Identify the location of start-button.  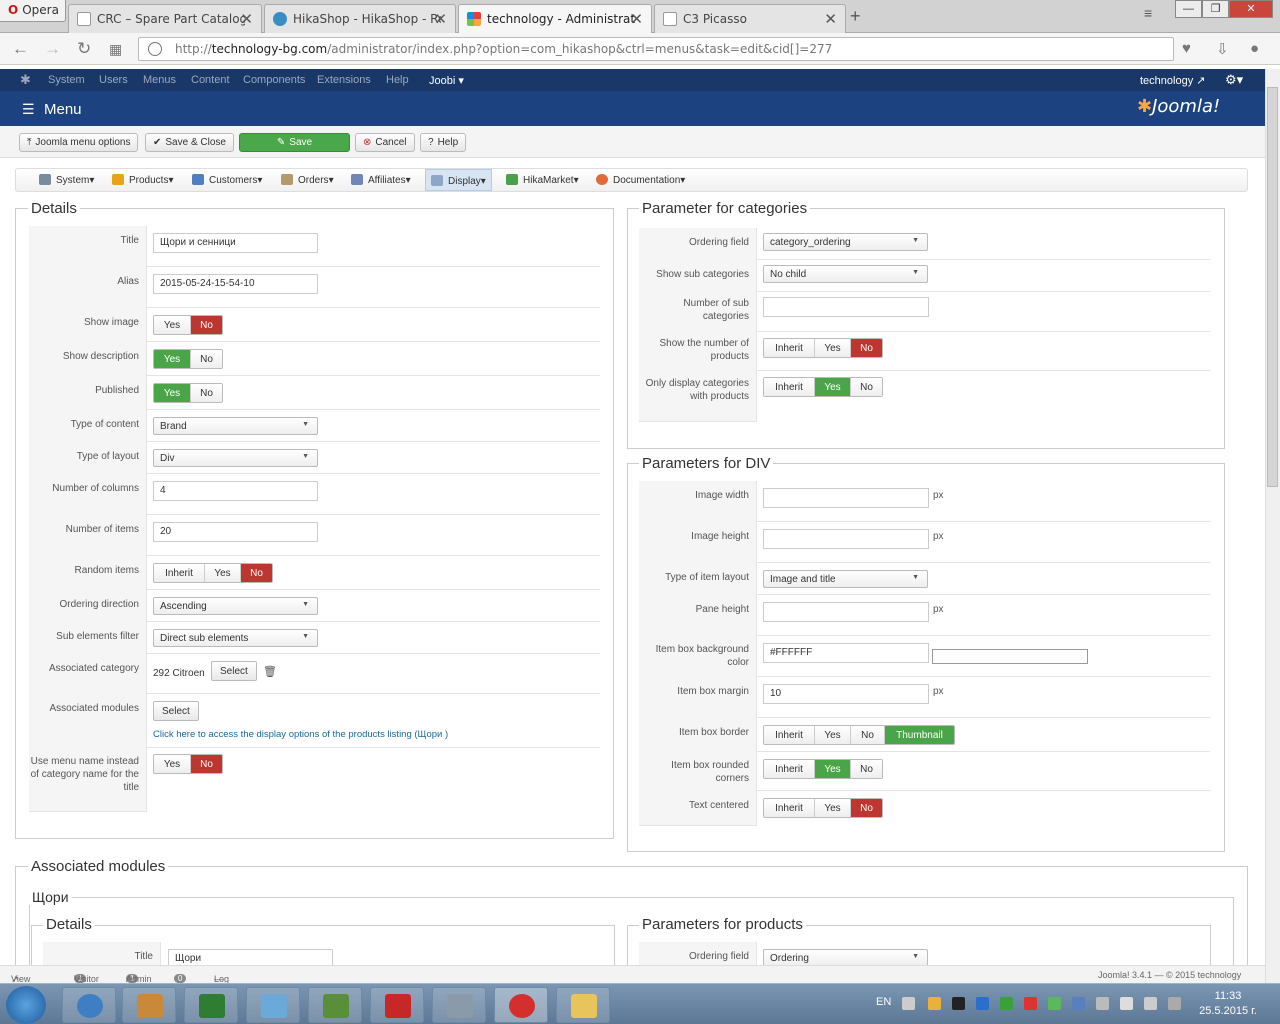
(26, 1005).